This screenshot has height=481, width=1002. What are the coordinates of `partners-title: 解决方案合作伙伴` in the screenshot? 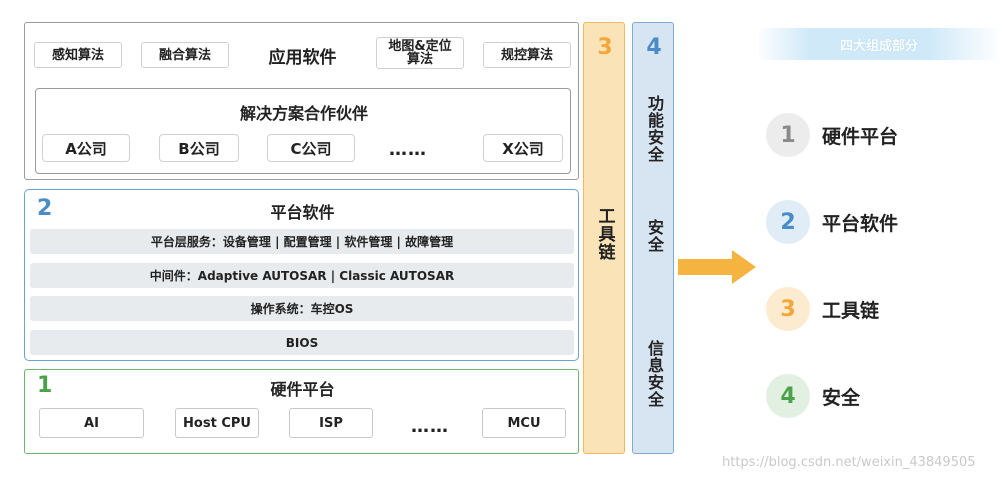 It's located at (303, 113).